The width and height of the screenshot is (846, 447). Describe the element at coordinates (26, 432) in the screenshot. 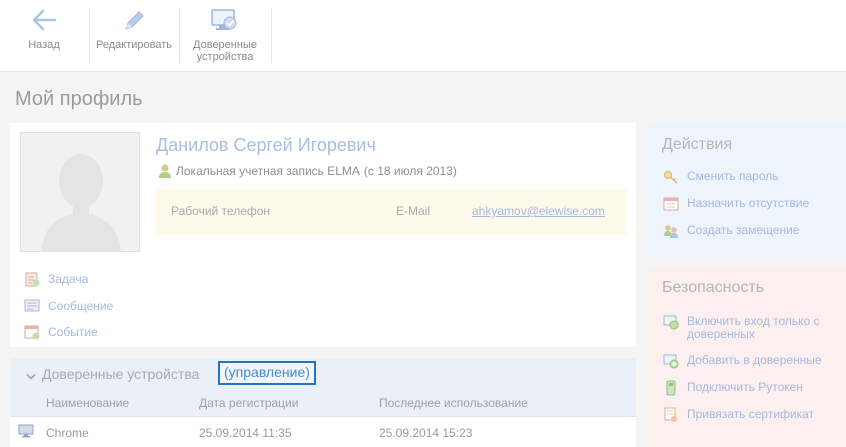

I see `monitor-icon` at that location.